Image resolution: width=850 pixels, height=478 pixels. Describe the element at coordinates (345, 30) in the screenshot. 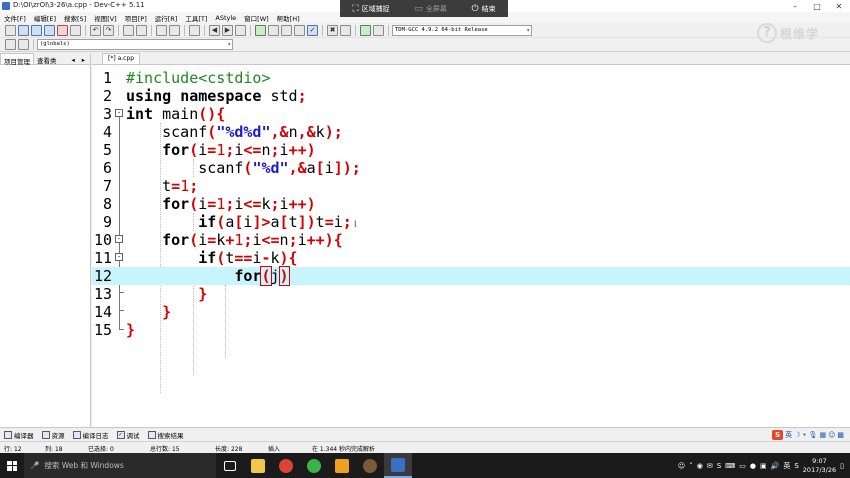

I see `debug-icon` at that location.